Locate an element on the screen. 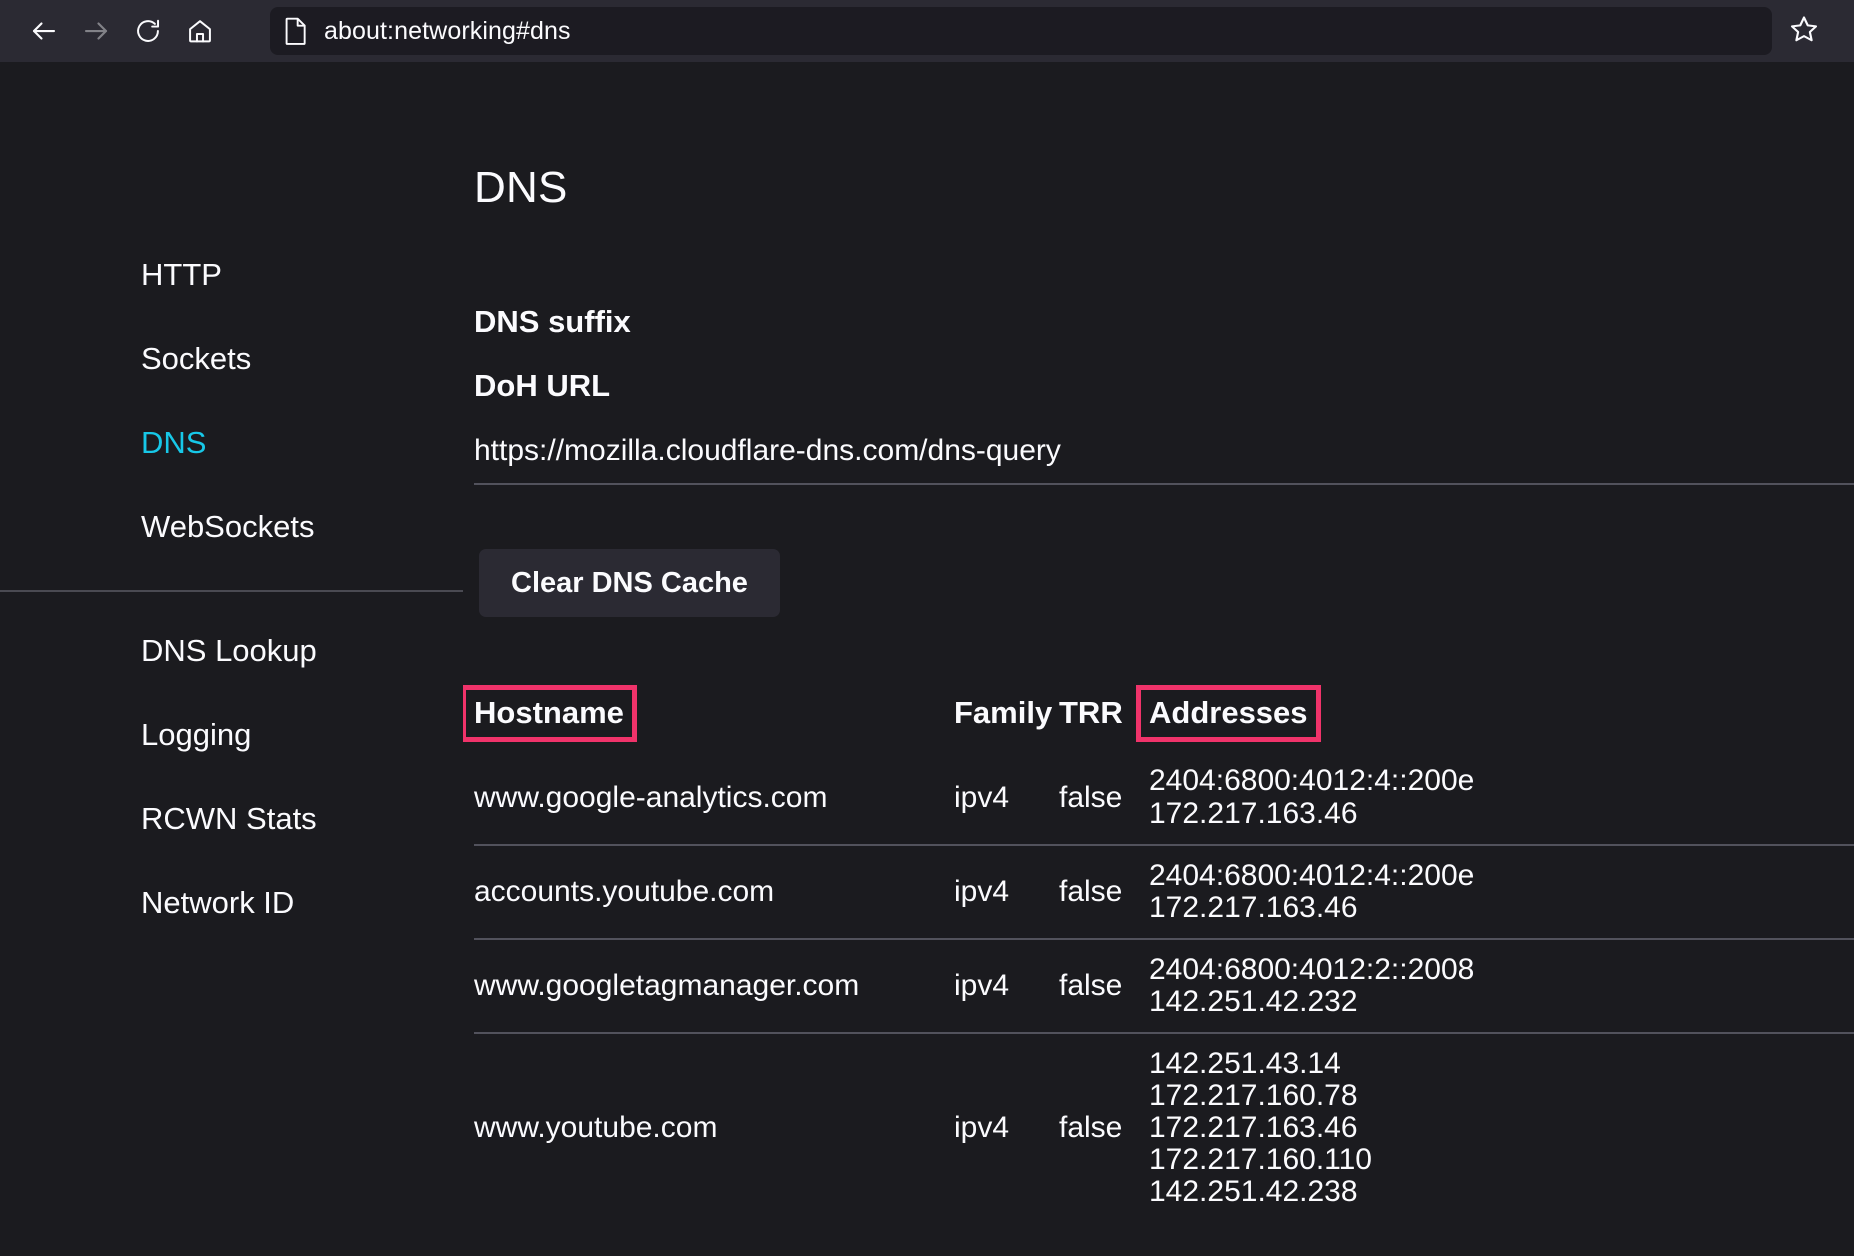 The width and height of the screenshot is (1854, 1256). address-entry: 2404:6800:4012:2::2008 is located at coordinates (1312, 969).